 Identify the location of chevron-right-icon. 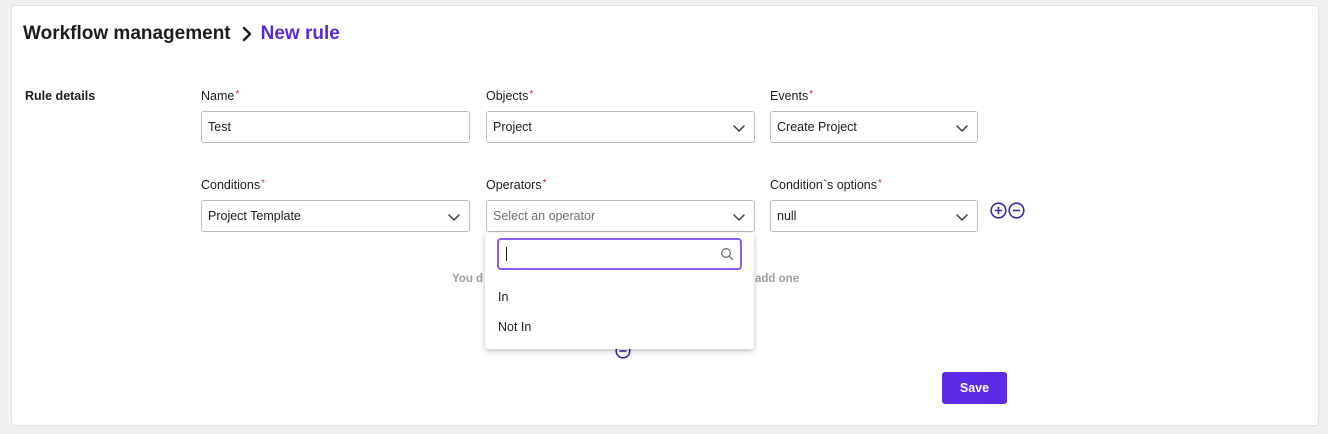
(247, 34).